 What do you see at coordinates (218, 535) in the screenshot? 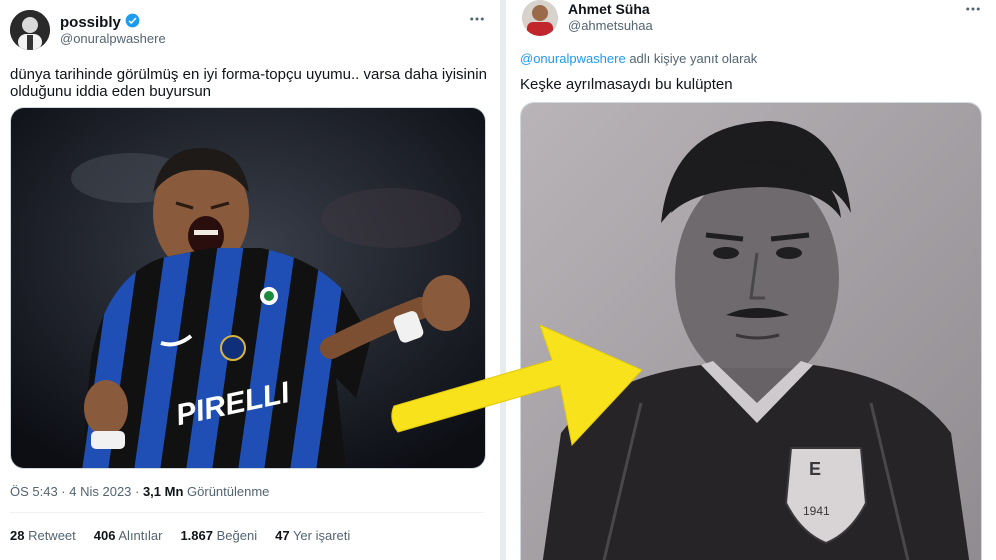
I see `likes-stat: 1.867 Beğeni` at bounding box center [218, 535].